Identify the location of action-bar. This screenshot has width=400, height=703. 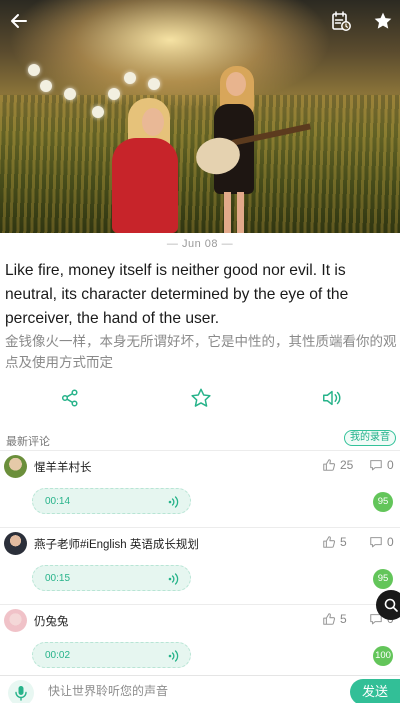
(200, 398).